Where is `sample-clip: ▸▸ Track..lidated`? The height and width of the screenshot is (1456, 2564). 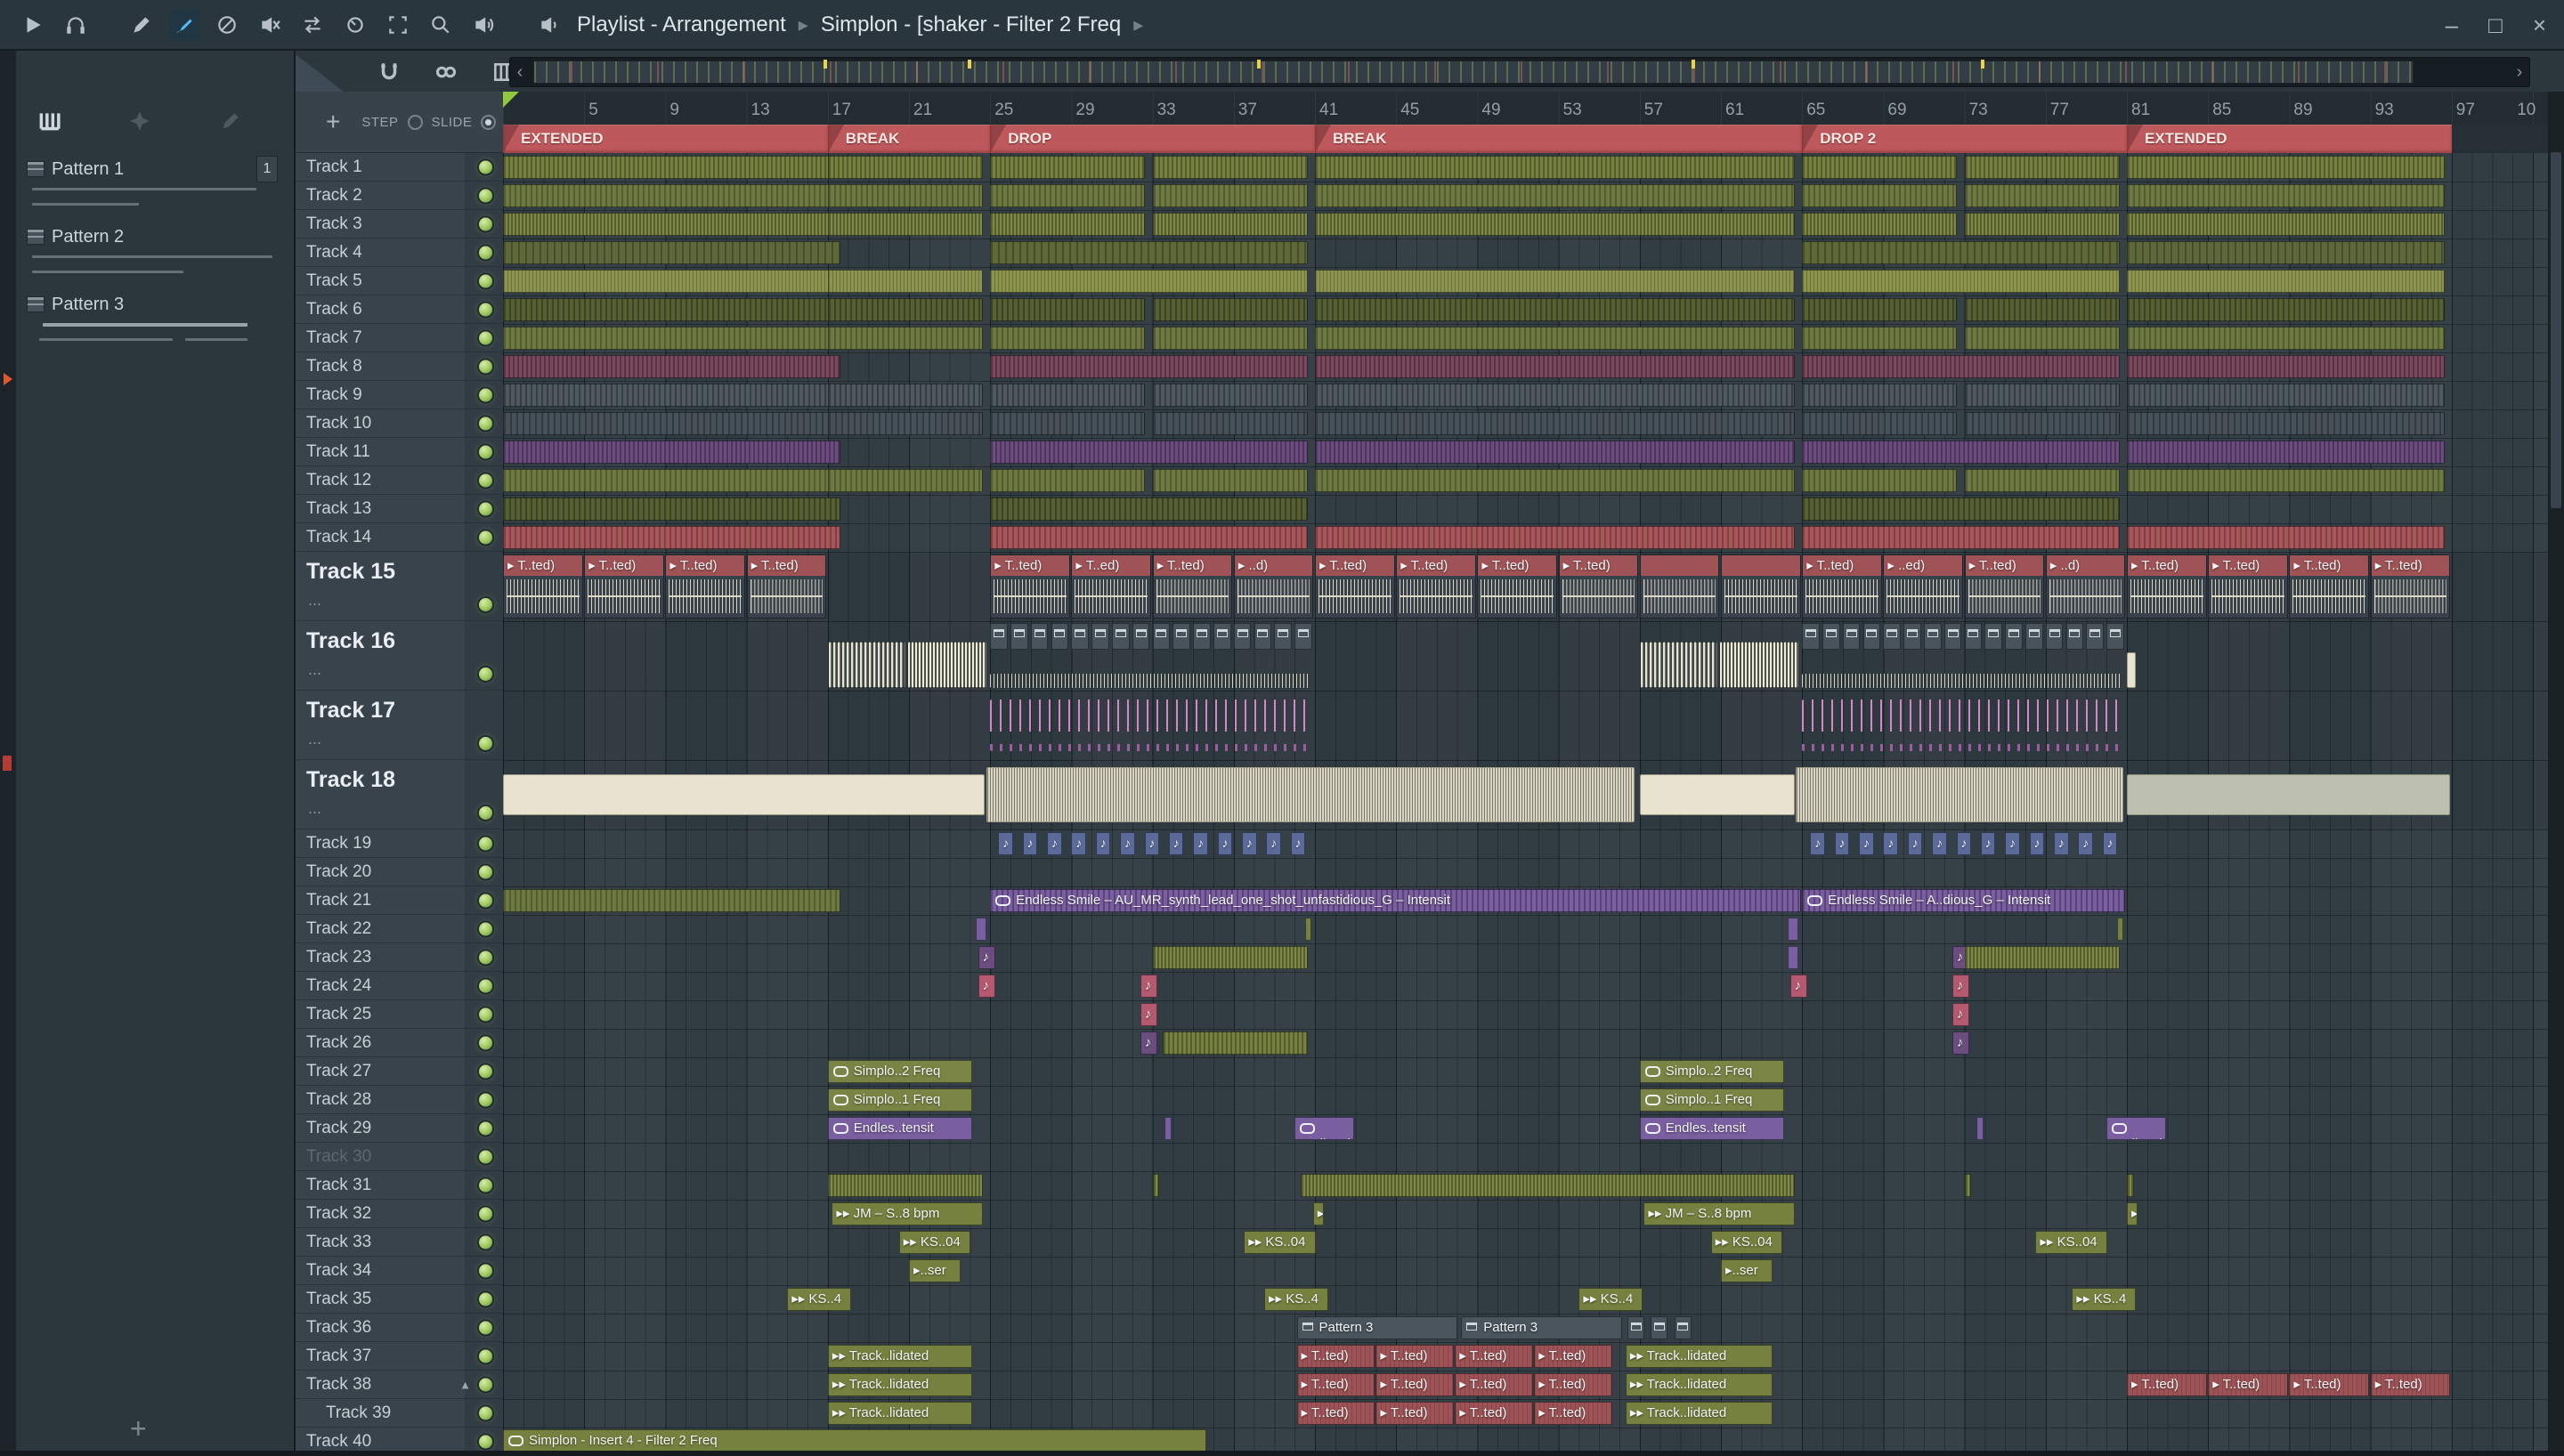 sample-clip: ▸▸ Track..lidated is located at coordinates (1699, 1356).